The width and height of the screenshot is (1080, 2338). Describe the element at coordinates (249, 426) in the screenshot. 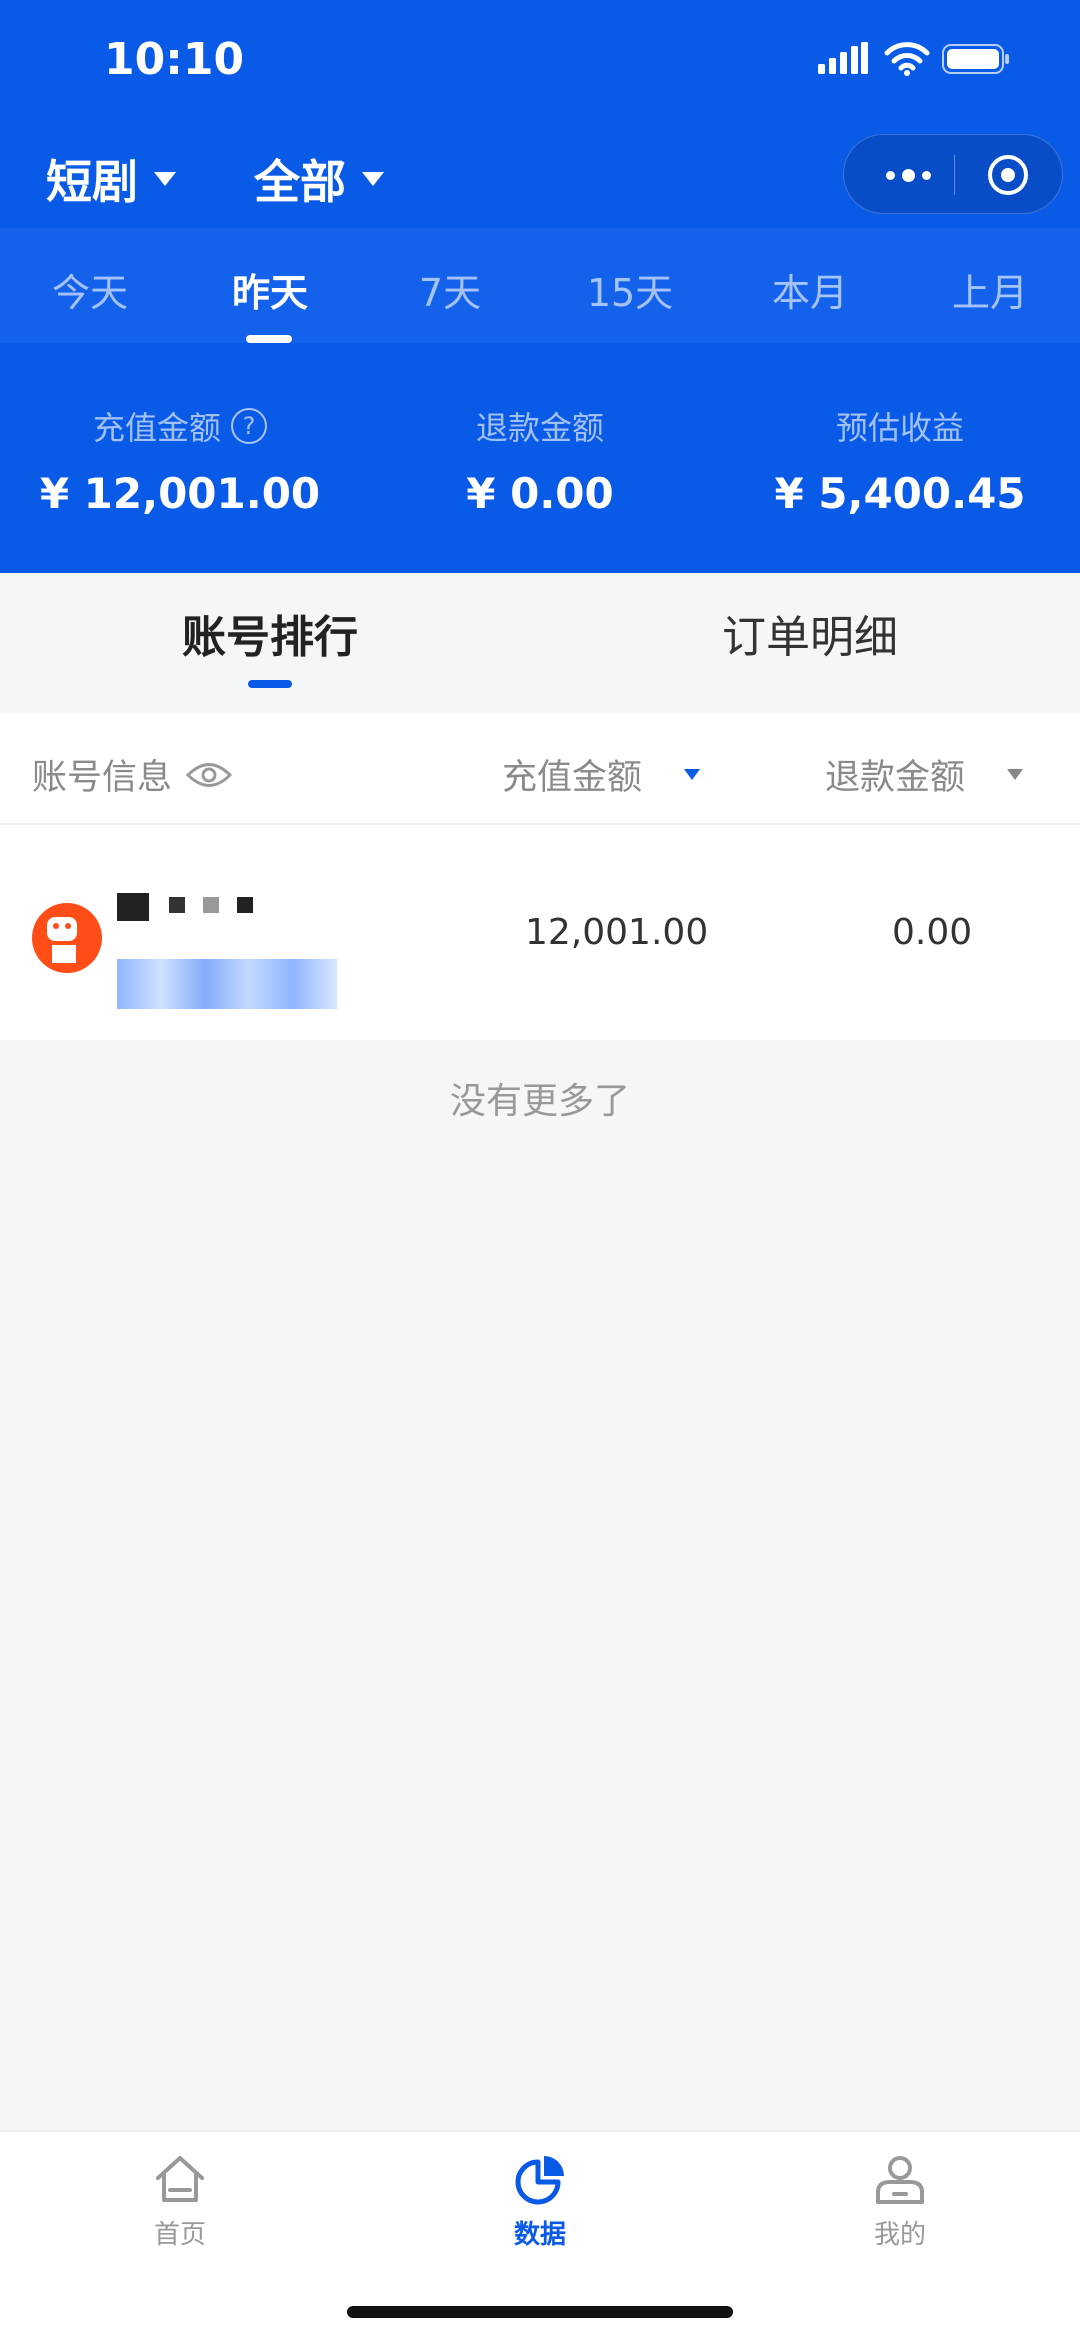

I see `help-icon: ?` at that location.